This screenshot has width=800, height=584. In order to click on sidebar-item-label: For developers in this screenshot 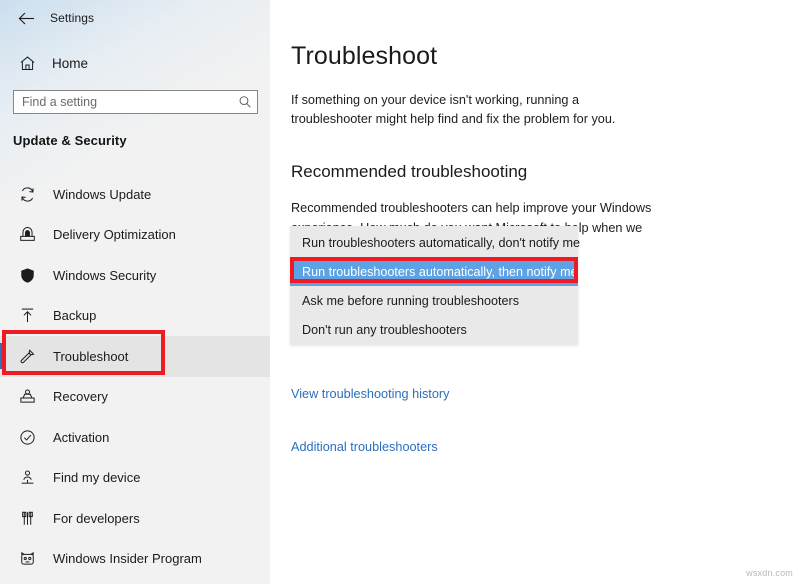, I will do `click(96, 518)`.